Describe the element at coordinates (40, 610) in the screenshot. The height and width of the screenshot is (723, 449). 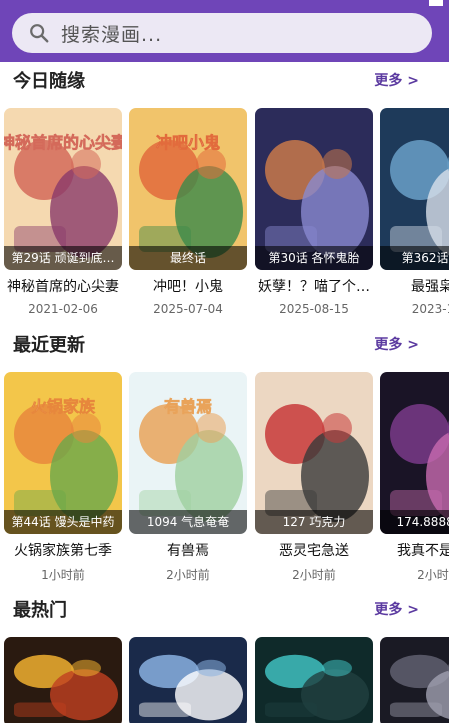
I see `section-title: 最热门` at that location.